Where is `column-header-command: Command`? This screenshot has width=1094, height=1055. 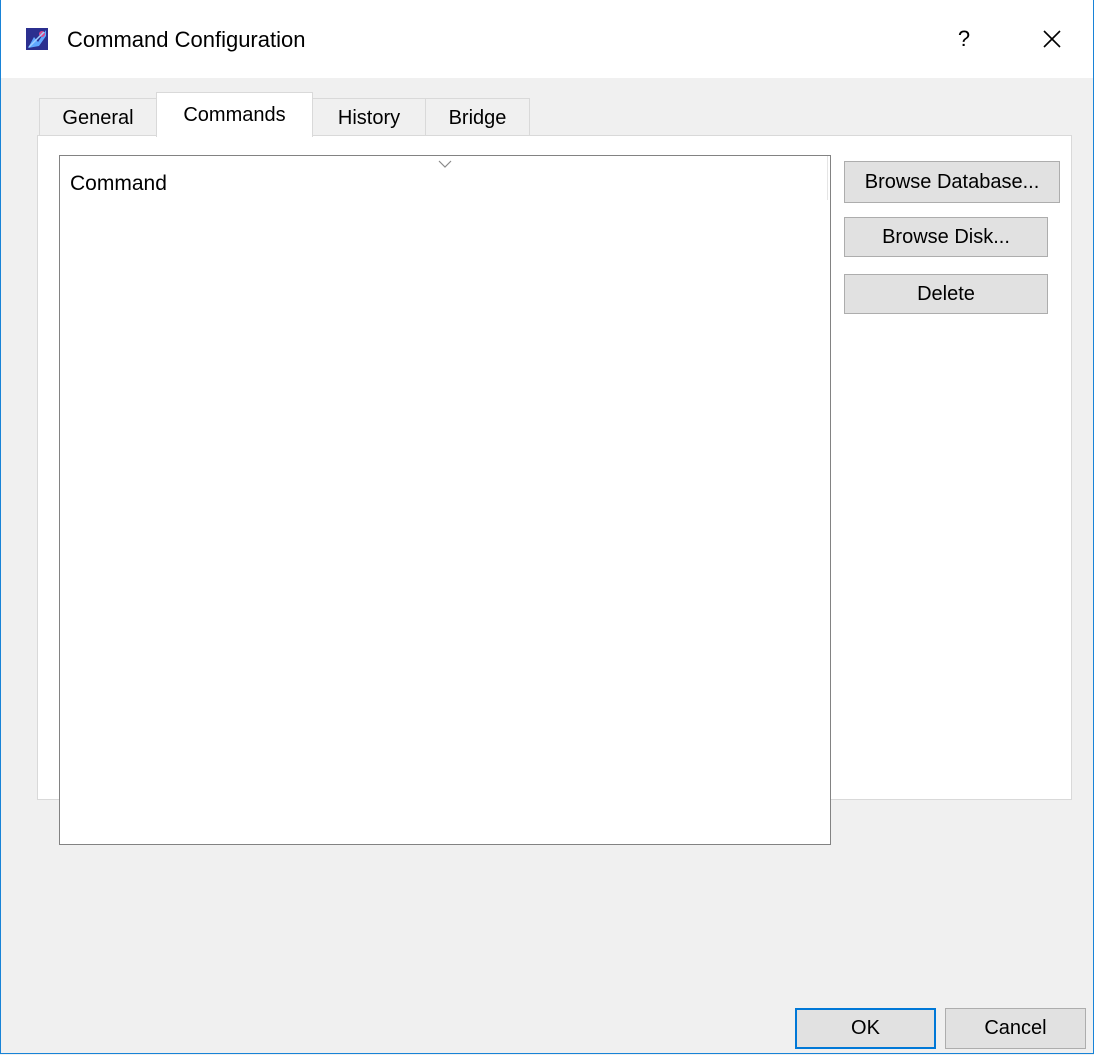 column-header-command: Command is located at coordinates (118, 184).